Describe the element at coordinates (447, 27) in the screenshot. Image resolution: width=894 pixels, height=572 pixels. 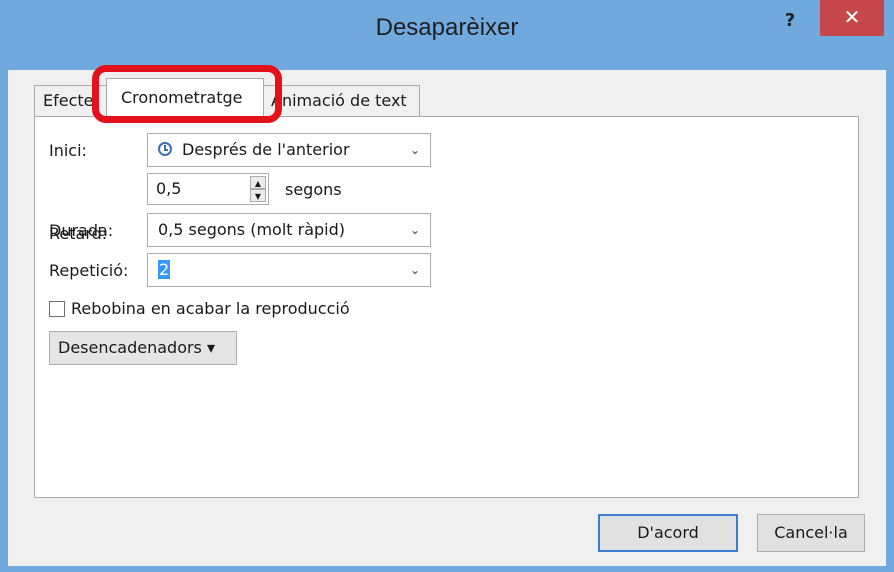
I see `dialog-title: Desaparèixer` at that location.